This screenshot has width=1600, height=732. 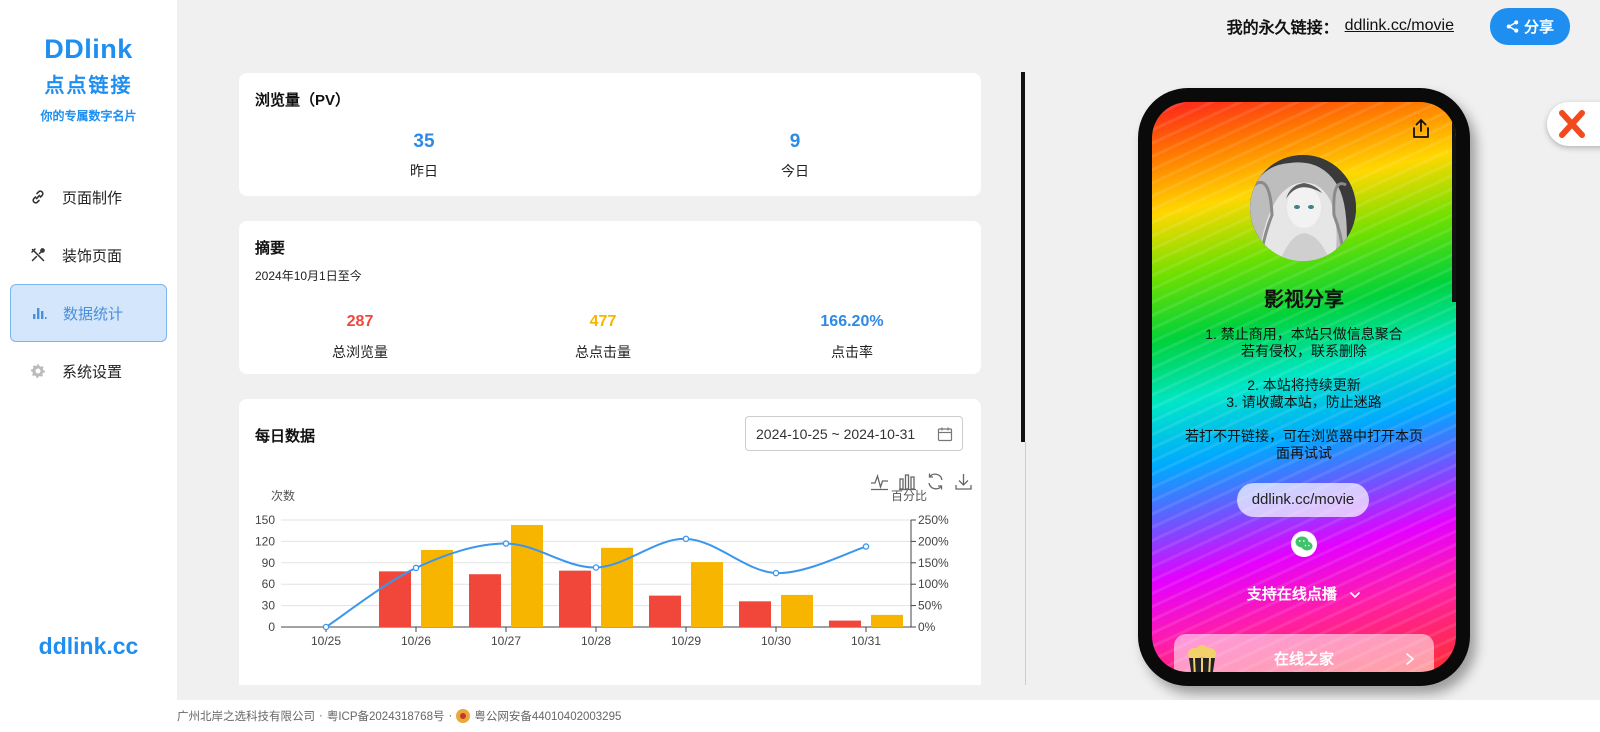 I want to click on calendar-icon, so click(x=945, y=434).